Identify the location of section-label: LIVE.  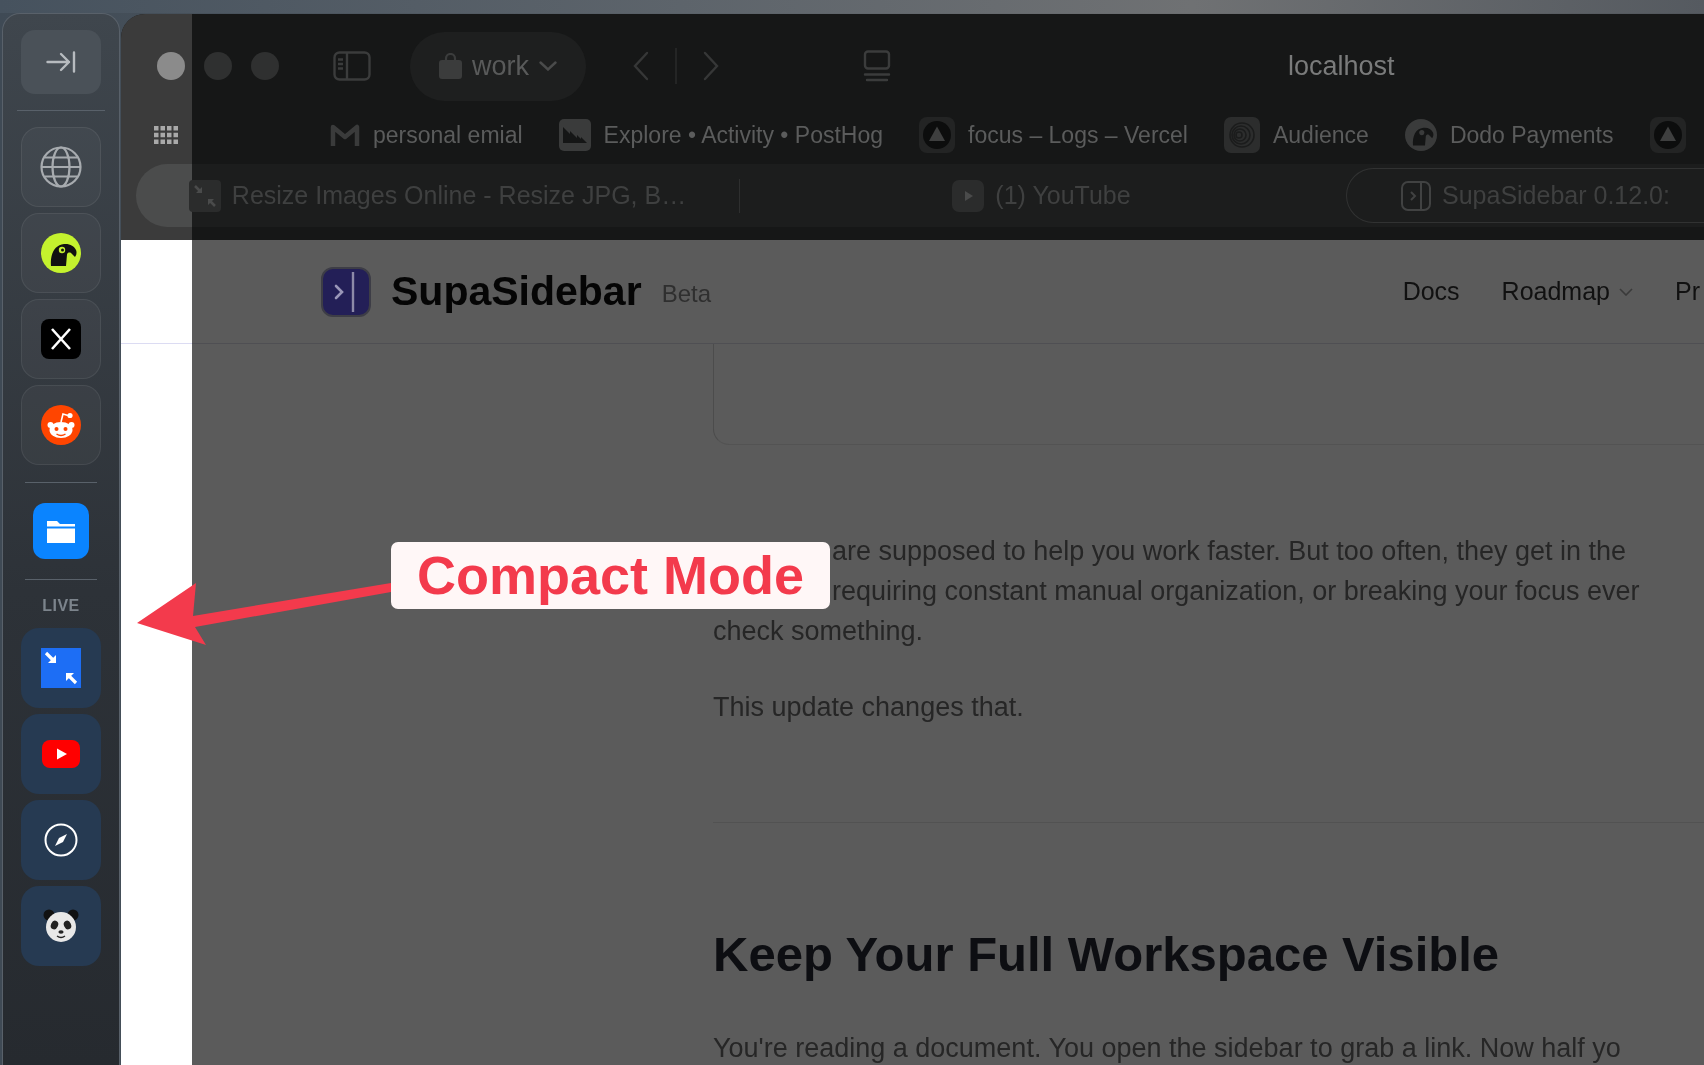
(61, 606).